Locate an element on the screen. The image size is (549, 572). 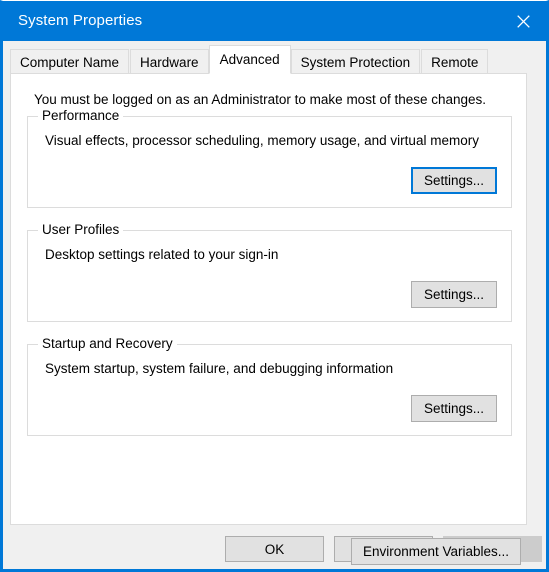
ok-button: OK is located at coordinates (274, 549).